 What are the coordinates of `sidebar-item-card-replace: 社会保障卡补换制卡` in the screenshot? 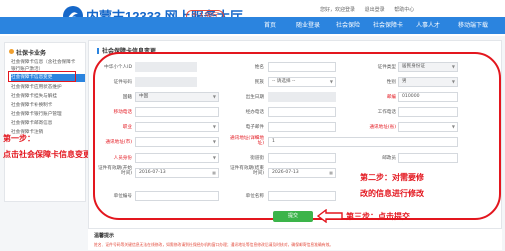 It's located at (48, 106).